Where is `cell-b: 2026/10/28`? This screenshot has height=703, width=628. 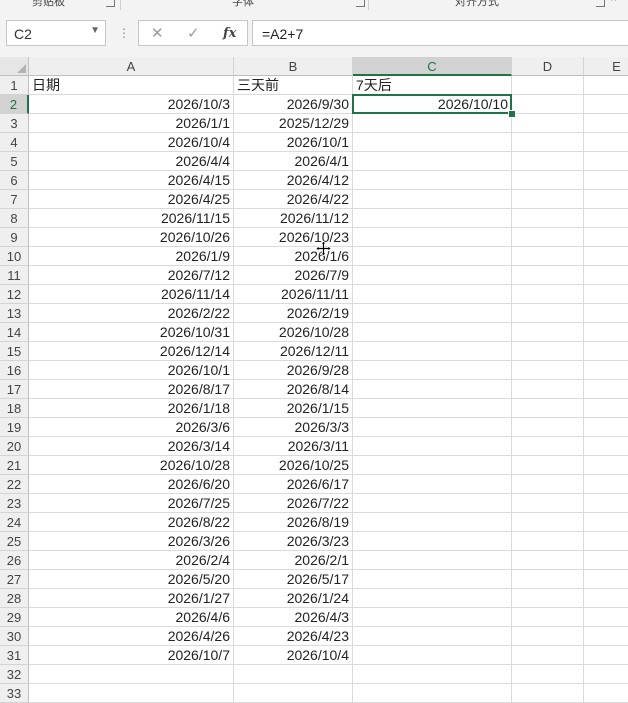
cell-b: 2026/10/28 is located at coordinates (293, 332).